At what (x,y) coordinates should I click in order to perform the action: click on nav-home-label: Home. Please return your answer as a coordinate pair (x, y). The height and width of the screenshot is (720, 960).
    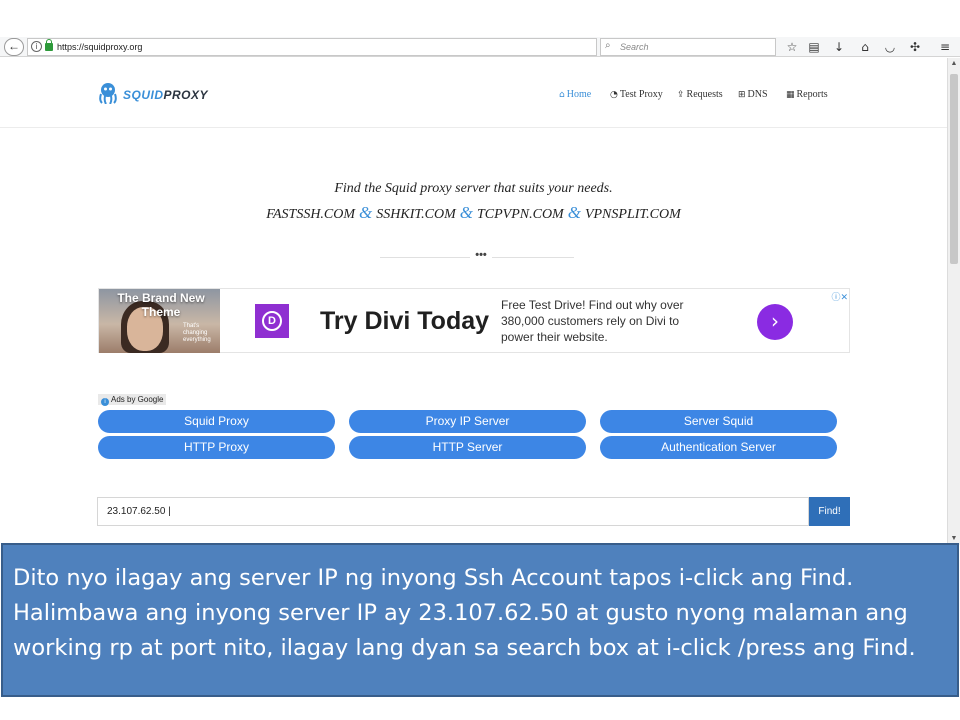
    Looking at the image, I should click on (579, 94).